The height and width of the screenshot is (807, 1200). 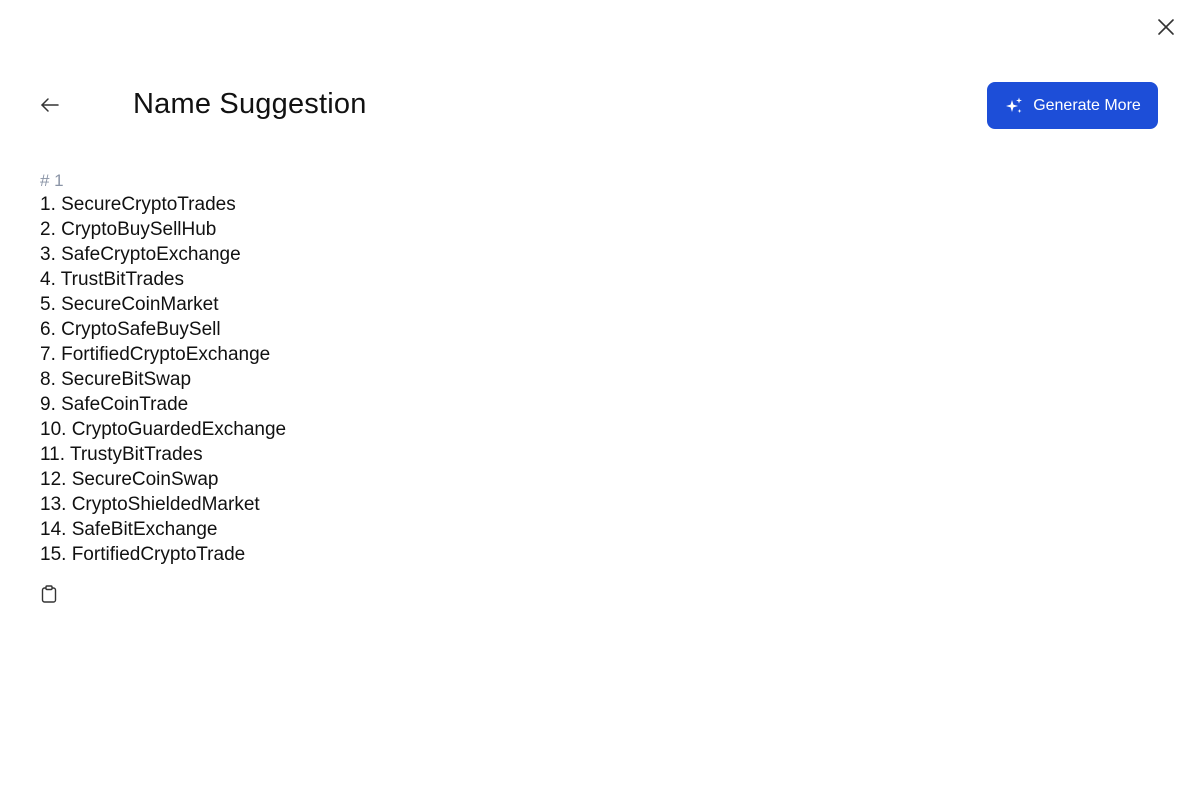 I want to click on suggestion-item: 1. SecureCryptoTrades, so click(x=138, y=204).